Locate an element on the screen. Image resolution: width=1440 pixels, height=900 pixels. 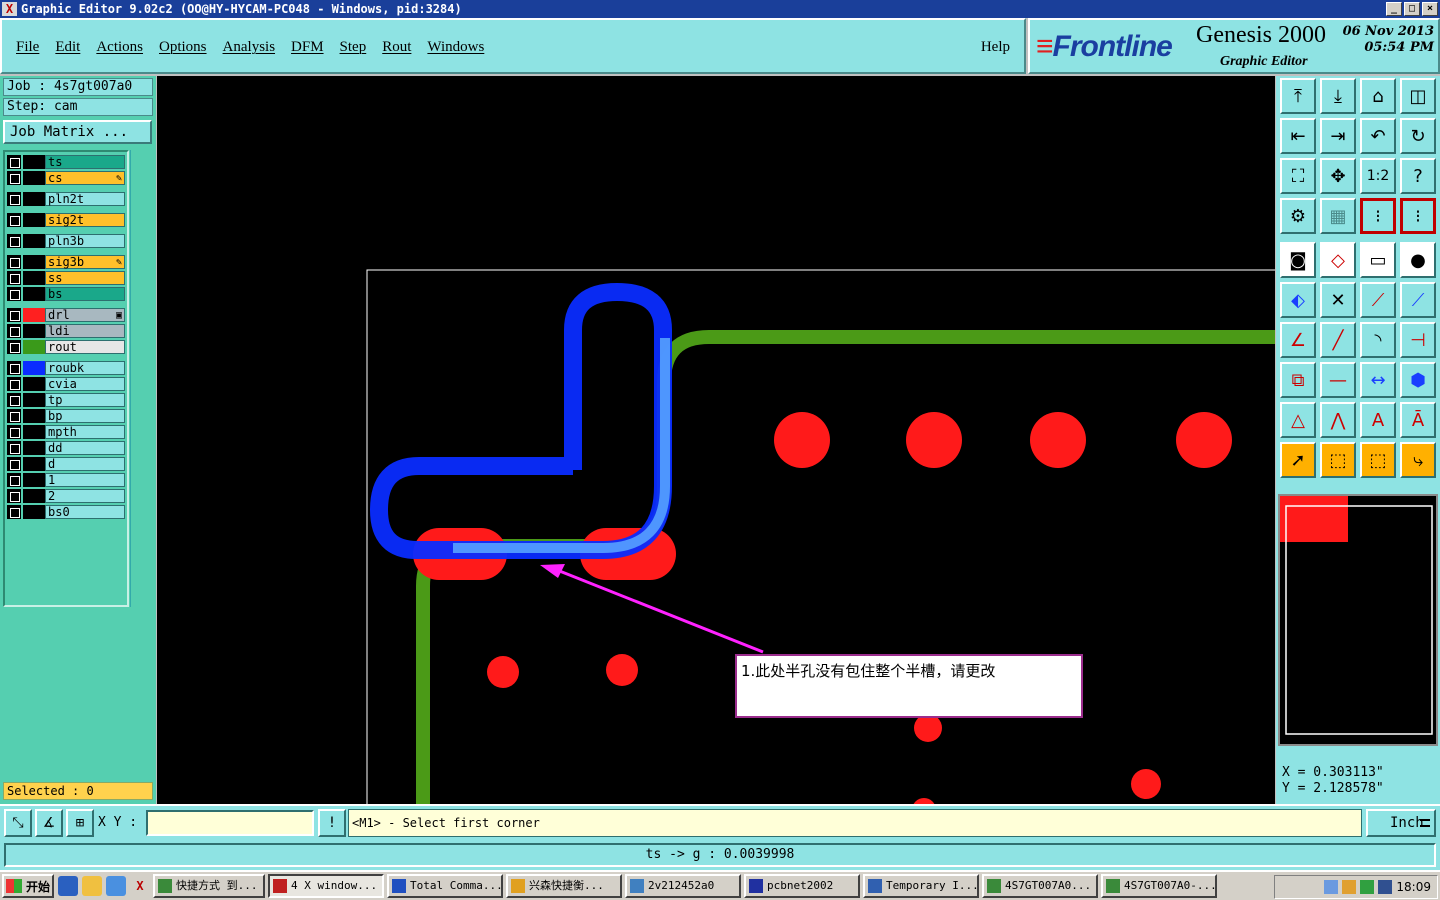
angle-tool-icon: ∡ is located at coordinates (49, 823).